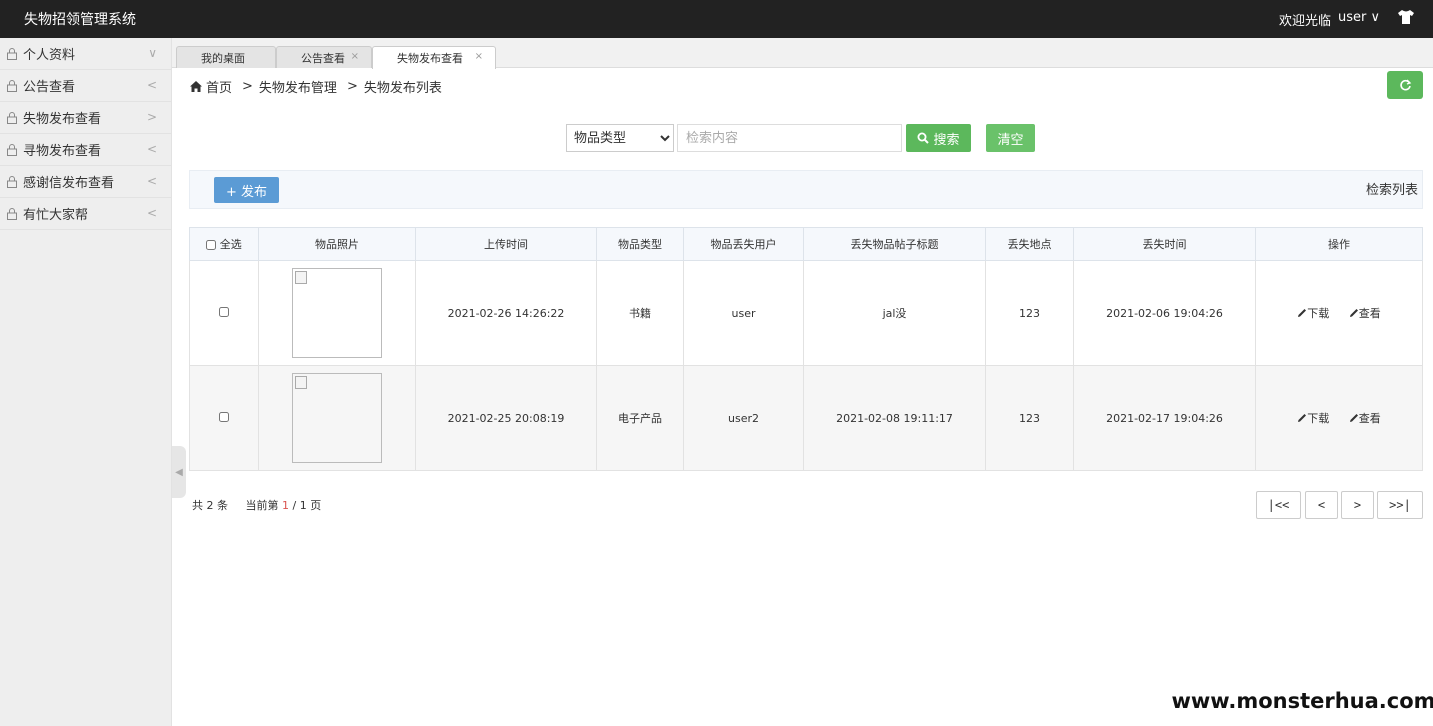 Image resolution: width=1433 pixels, height=726 pixels. Describe the element at coordinates (946, 140) in the screenshot. I see `search-button-label: 搜索` at that location.